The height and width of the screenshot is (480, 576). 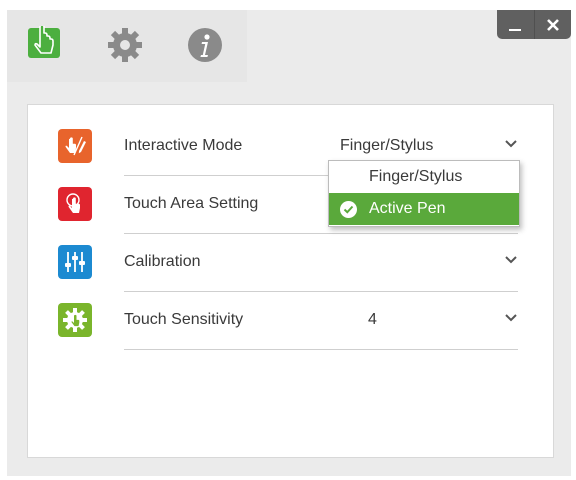 What do you see at coordinates (348, 209) in the screenshot?
I see `checkmark-icon` at bounding box center [348, 209].